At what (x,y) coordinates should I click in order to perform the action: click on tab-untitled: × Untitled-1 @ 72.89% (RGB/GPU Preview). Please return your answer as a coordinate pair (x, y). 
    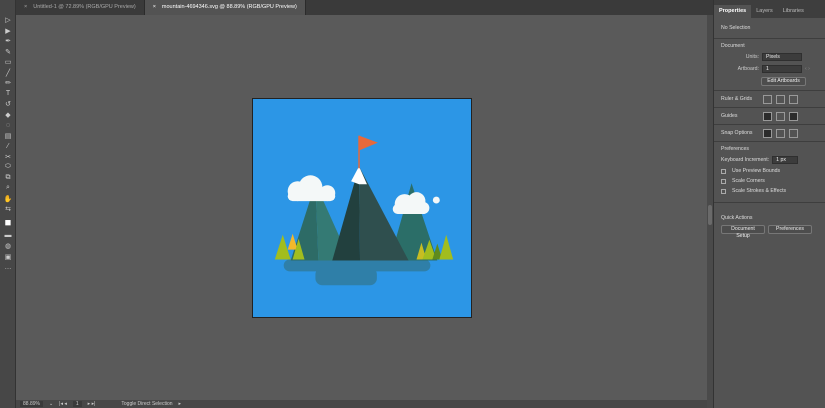
    Looking at the image, I should click on (80, 7).